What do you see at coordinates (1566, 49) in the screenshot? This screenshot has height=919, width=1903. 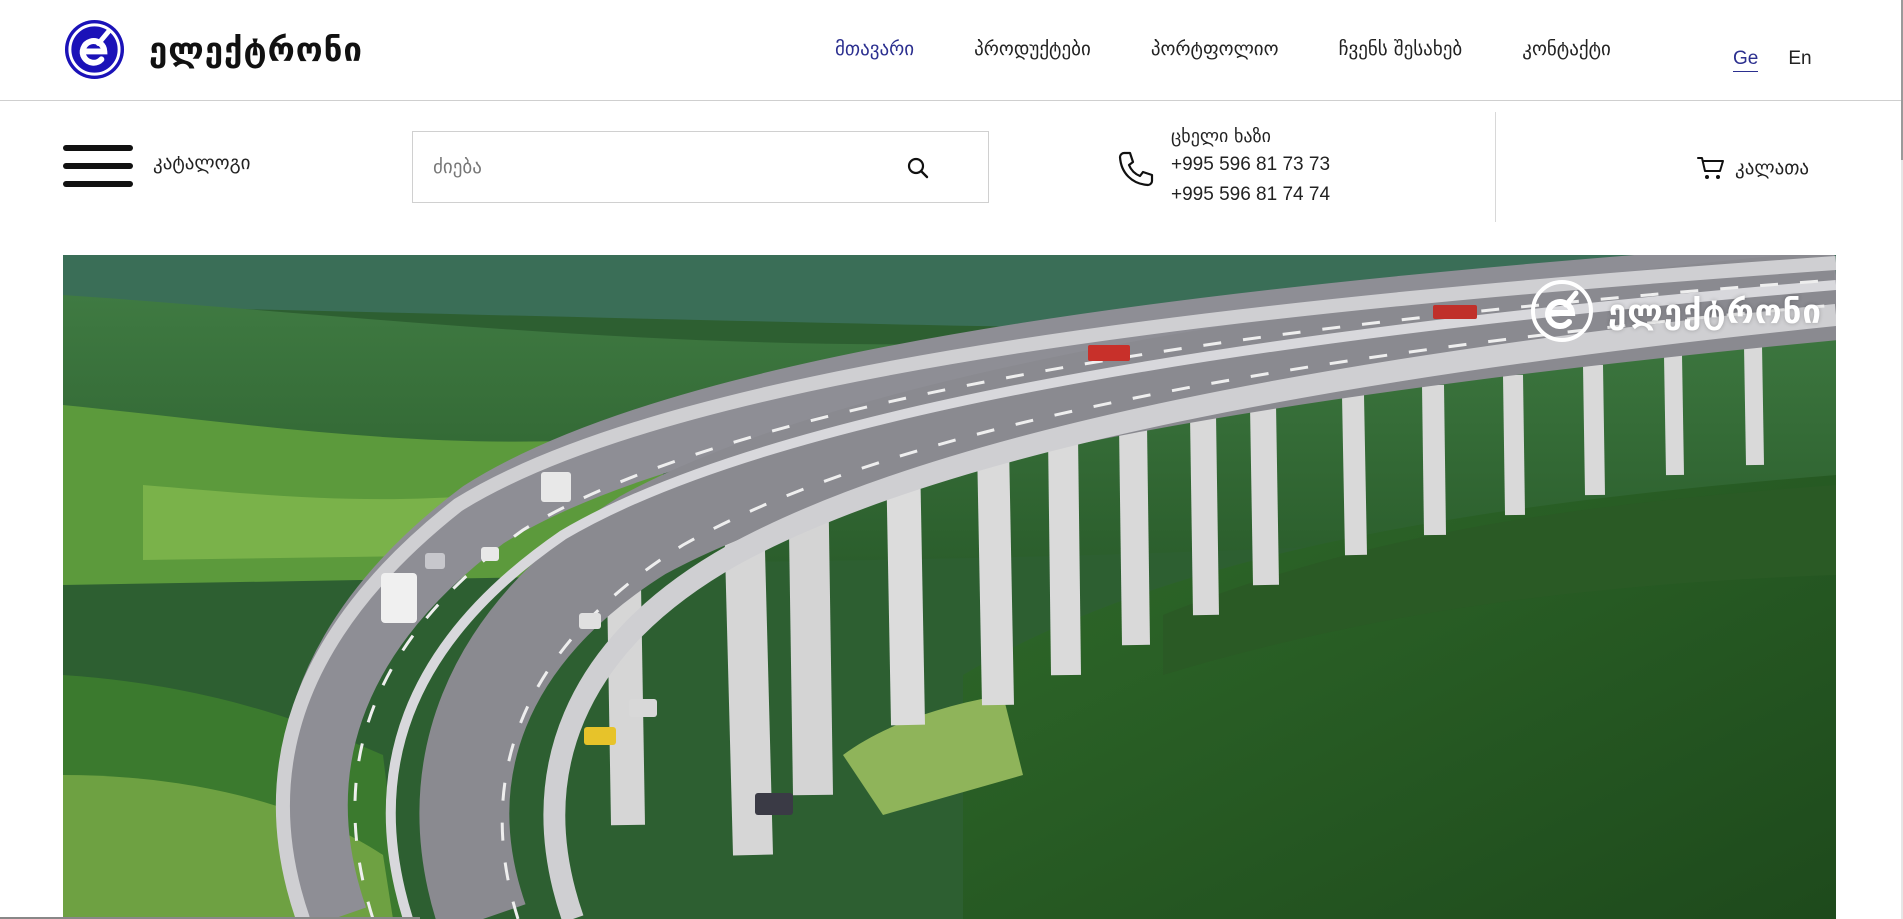 I see `nav-item-contact: კონტაქტი` at bounding box center [1566, 49].